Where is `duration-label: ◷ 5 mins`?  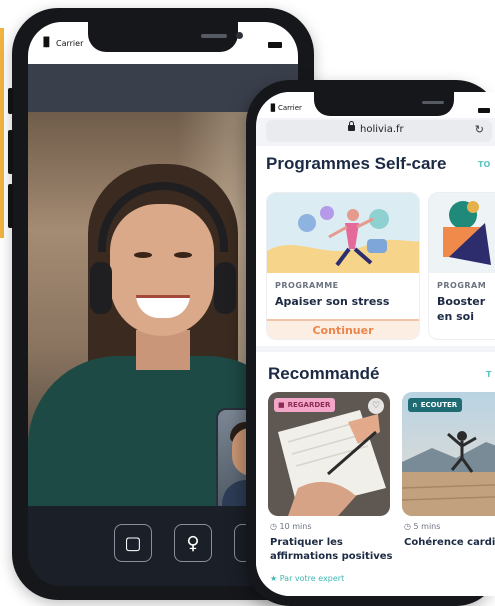 duration-label: ◷ 5 mins is located at coordinates (422, 526).